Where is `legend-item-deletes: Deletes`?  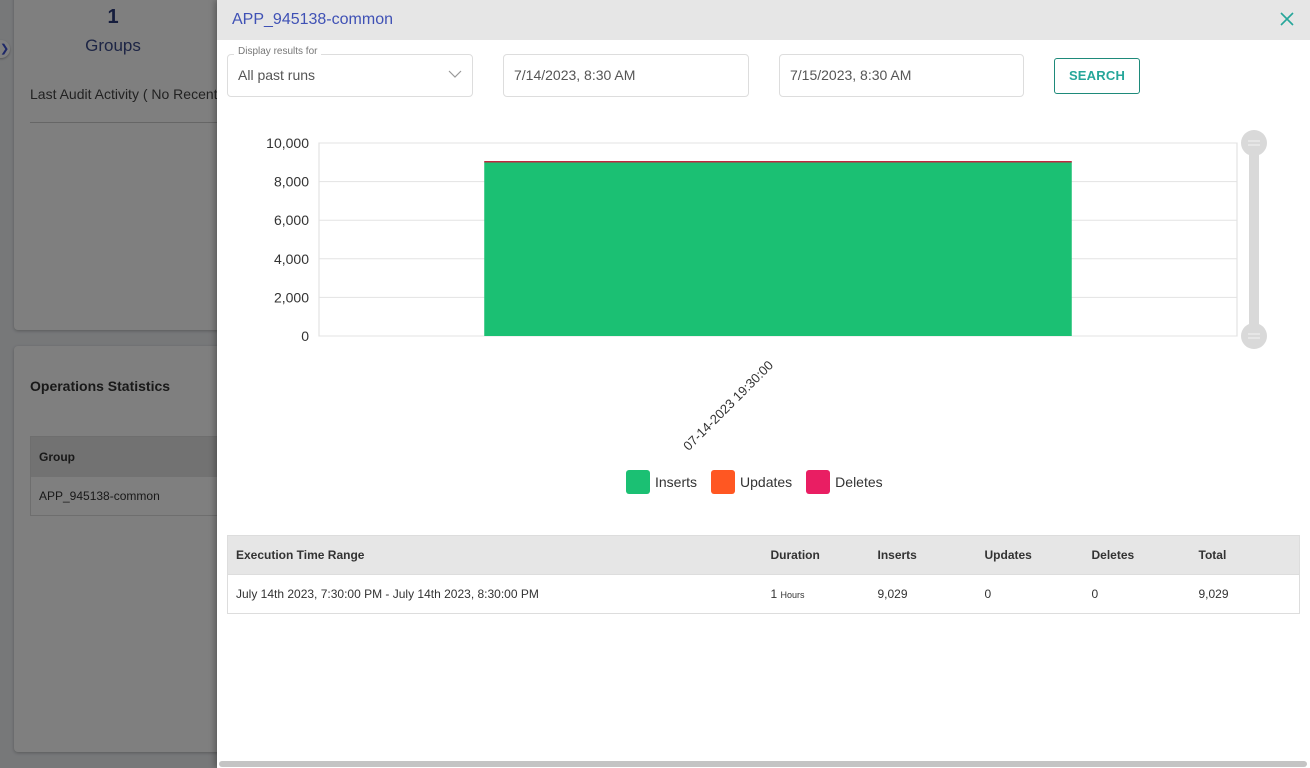 legend-item-deletes: Deletes is located at coordinates (844, 482).